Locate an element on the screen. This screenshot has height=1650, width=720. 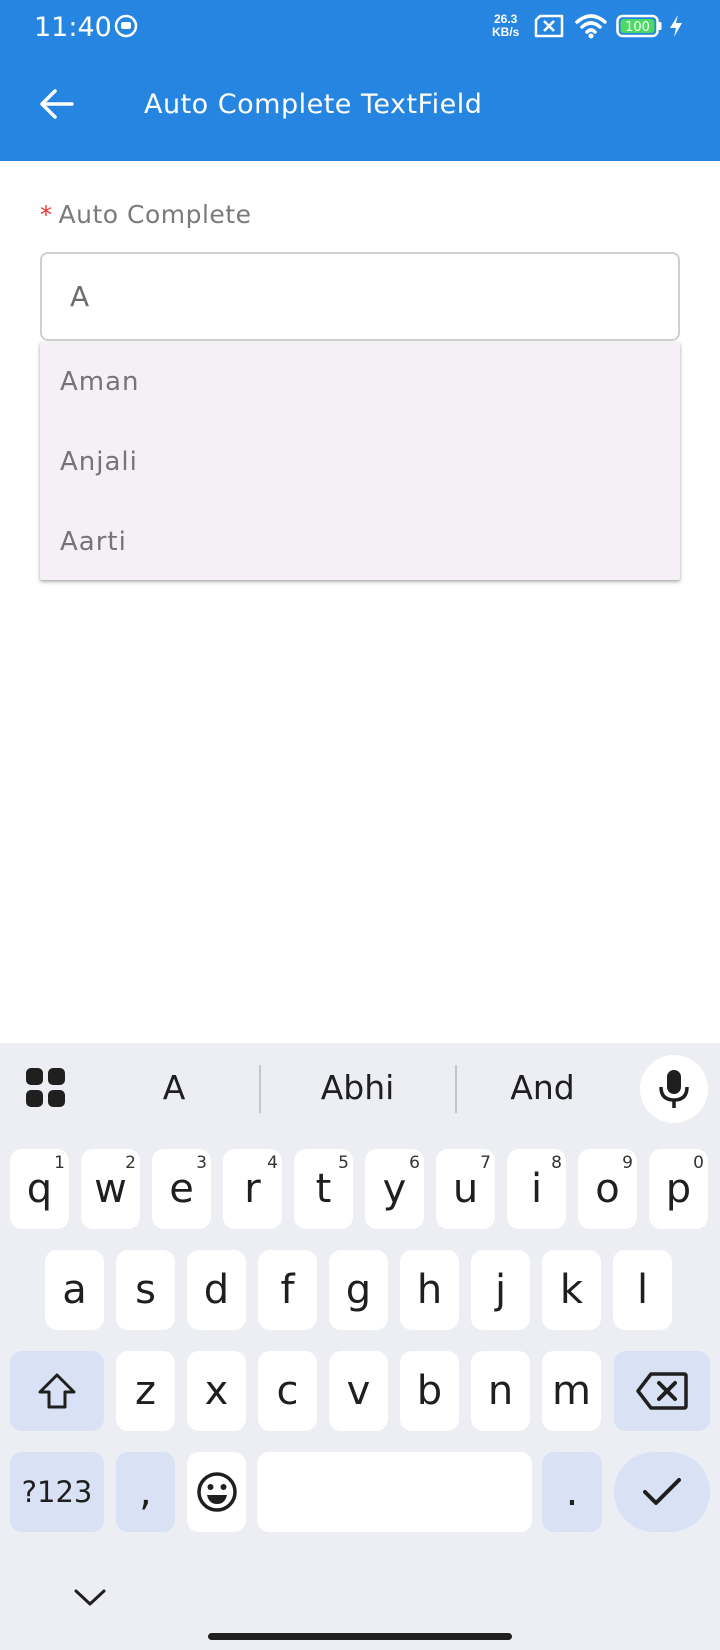
key-i: i8 is located at coordinates (536, 1189).